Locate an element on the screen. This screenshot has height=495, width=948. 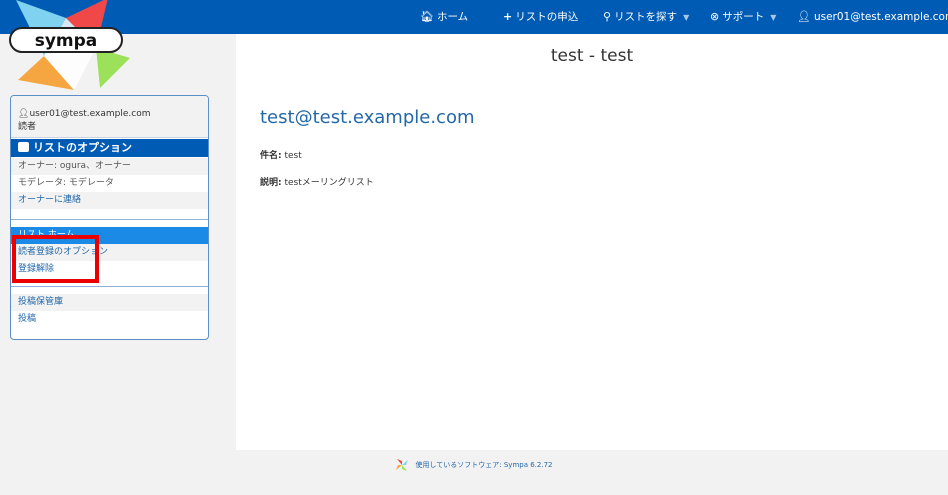
sidebar-user: 👤︎user01@test.example.com is located at coordinates (84, 114).